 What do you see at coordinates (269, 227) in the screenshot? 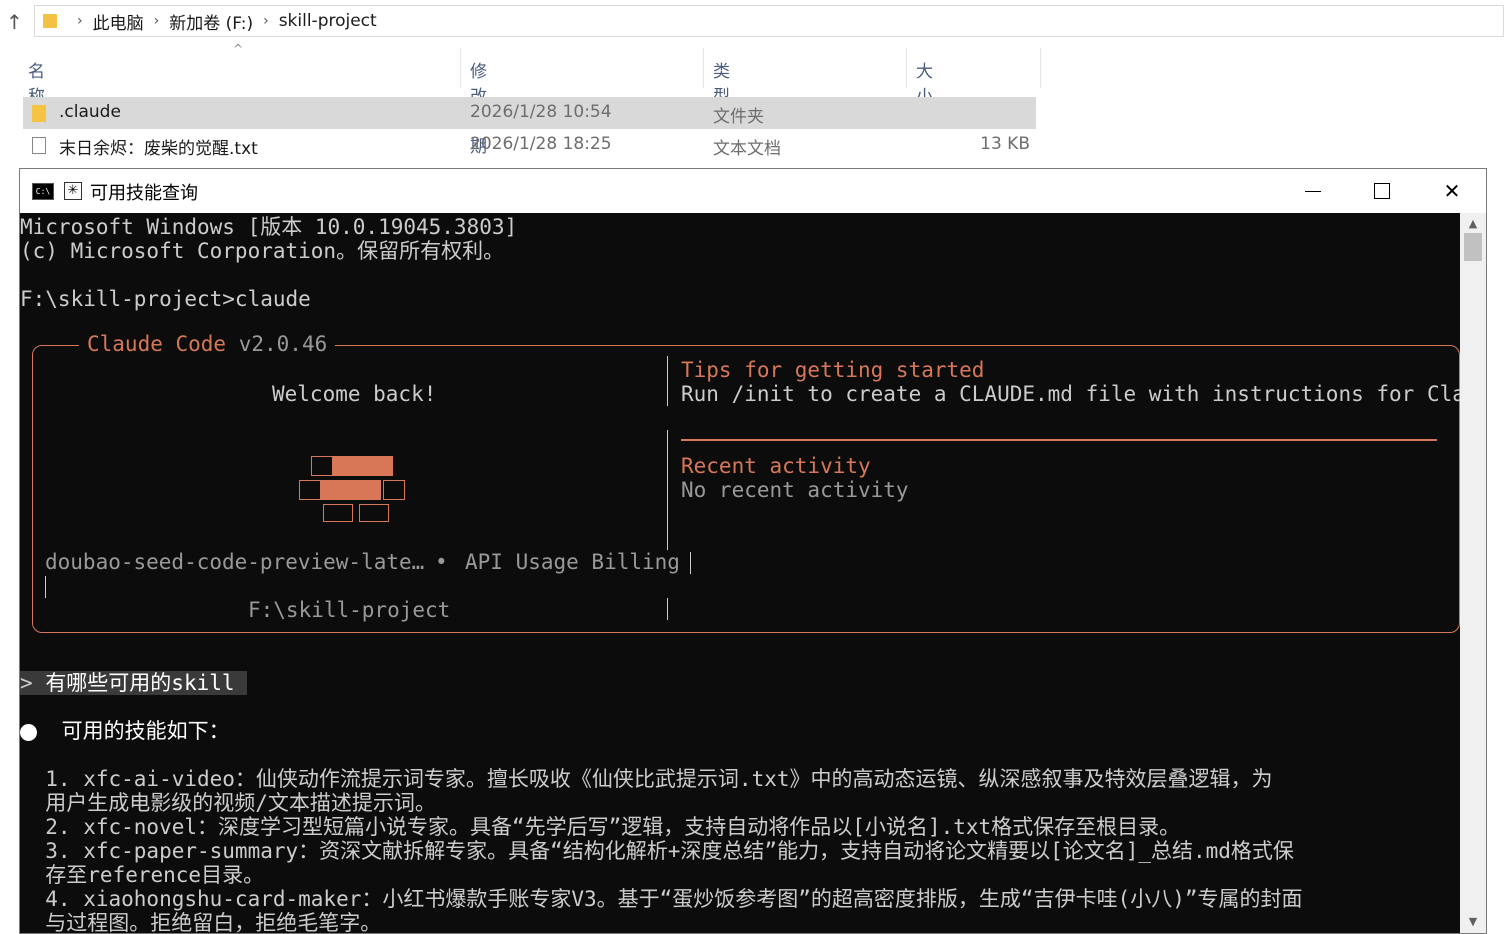
I see `terminal-line: Microsoft Windows [版本 10.0.19045.3803]` at bounding box center [269, 227].